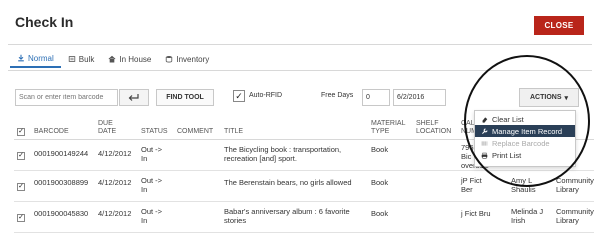 Image resolution: width=600 pixels, height=240 pixels. I want to click on barcode-cell: 0001900045830, so click(61, 213).